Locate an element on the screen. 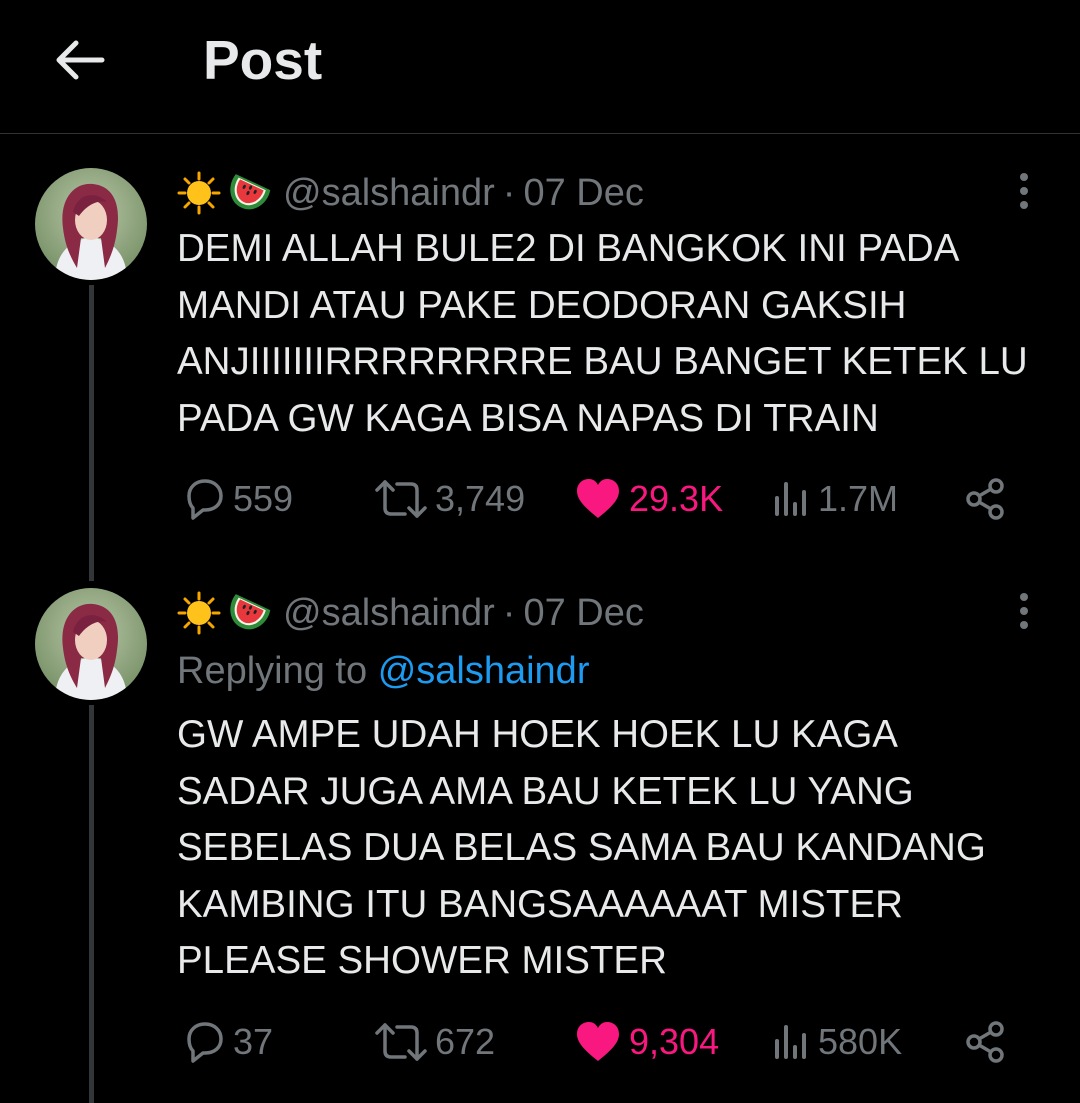  back-button is located at coordinates (80, 60).